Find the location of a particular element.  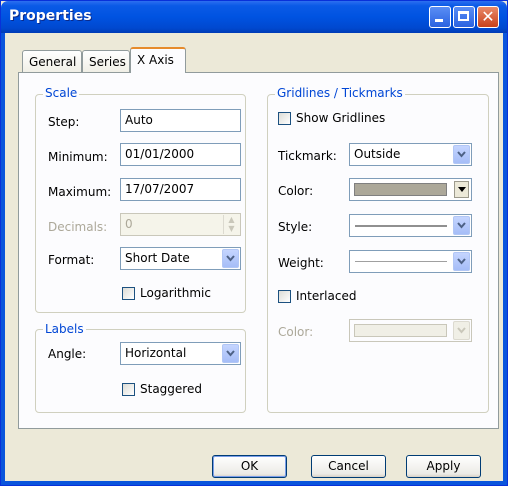

close-icon: ✕ is located at coordinates (488, 16).